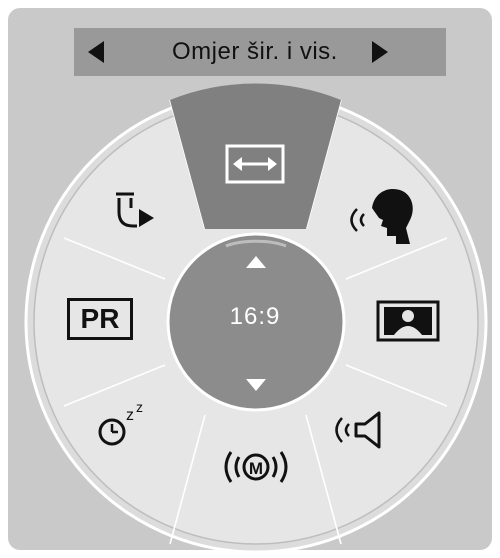 This screenshot has width=500, height=558. I want to click on svg-text: M, so click(256, 468).